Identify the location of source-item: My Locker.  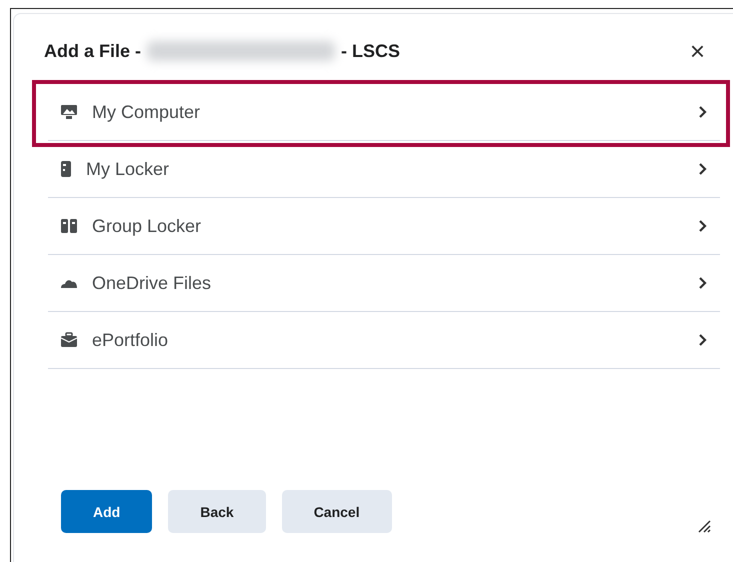
(384, 169).